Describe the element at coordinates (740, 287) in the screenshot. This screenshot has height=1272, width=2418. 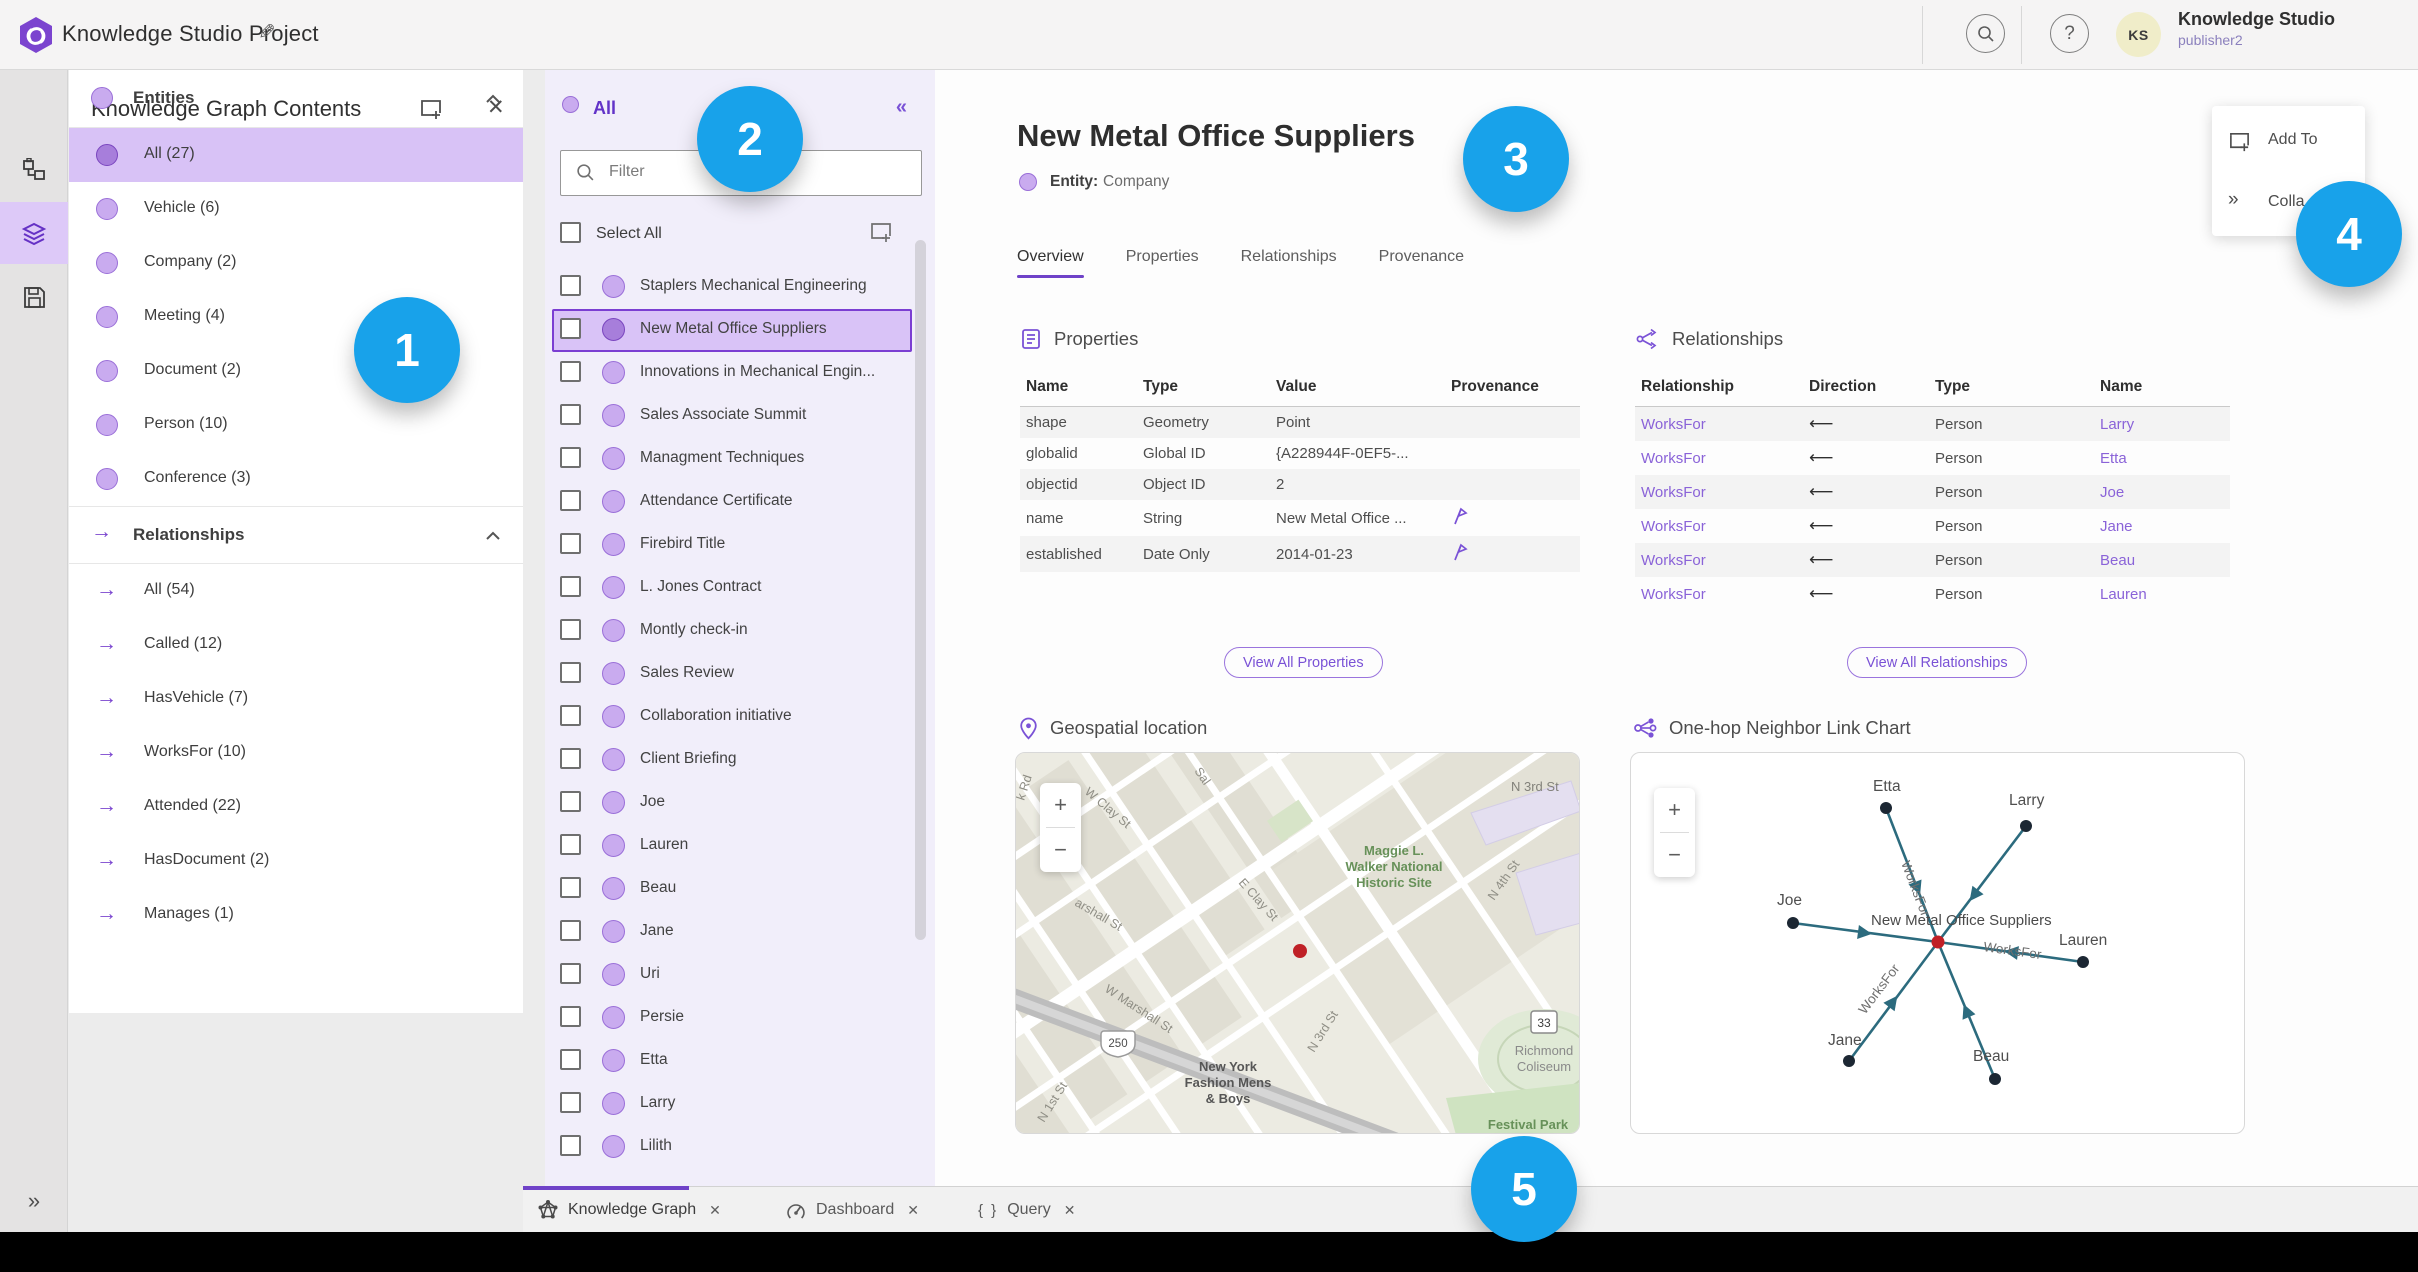
I see `entity-list-item: Staplers Mechanical Engineering` at that location.